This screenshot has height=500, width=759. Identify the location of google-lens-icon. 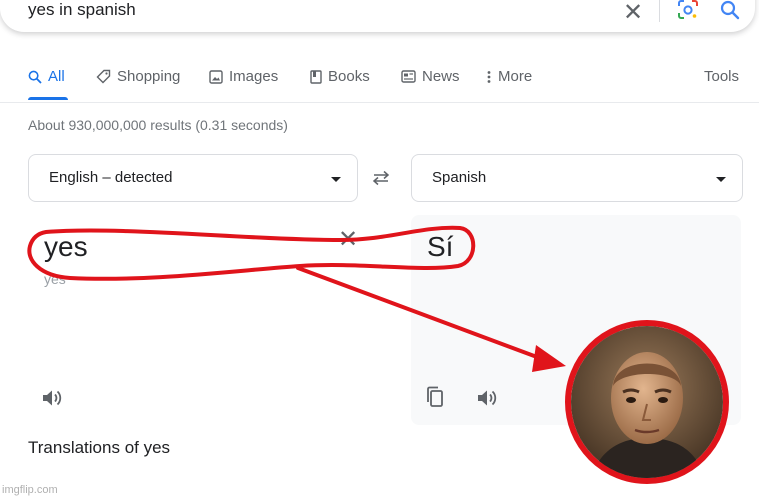
(688, 10).